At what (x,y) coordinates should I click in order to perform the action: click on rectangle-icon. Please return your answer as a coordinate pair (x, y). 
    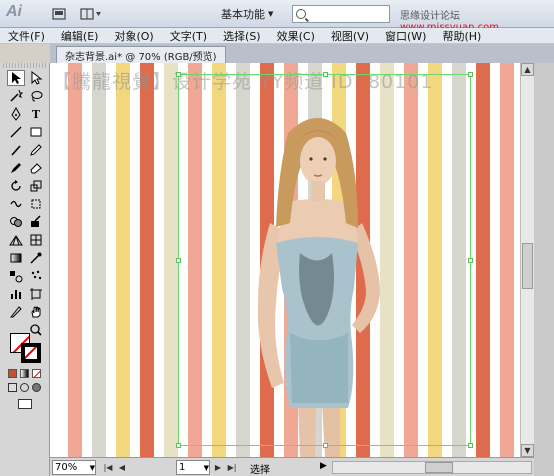
    Looking at the image, I should click on (36, 132).